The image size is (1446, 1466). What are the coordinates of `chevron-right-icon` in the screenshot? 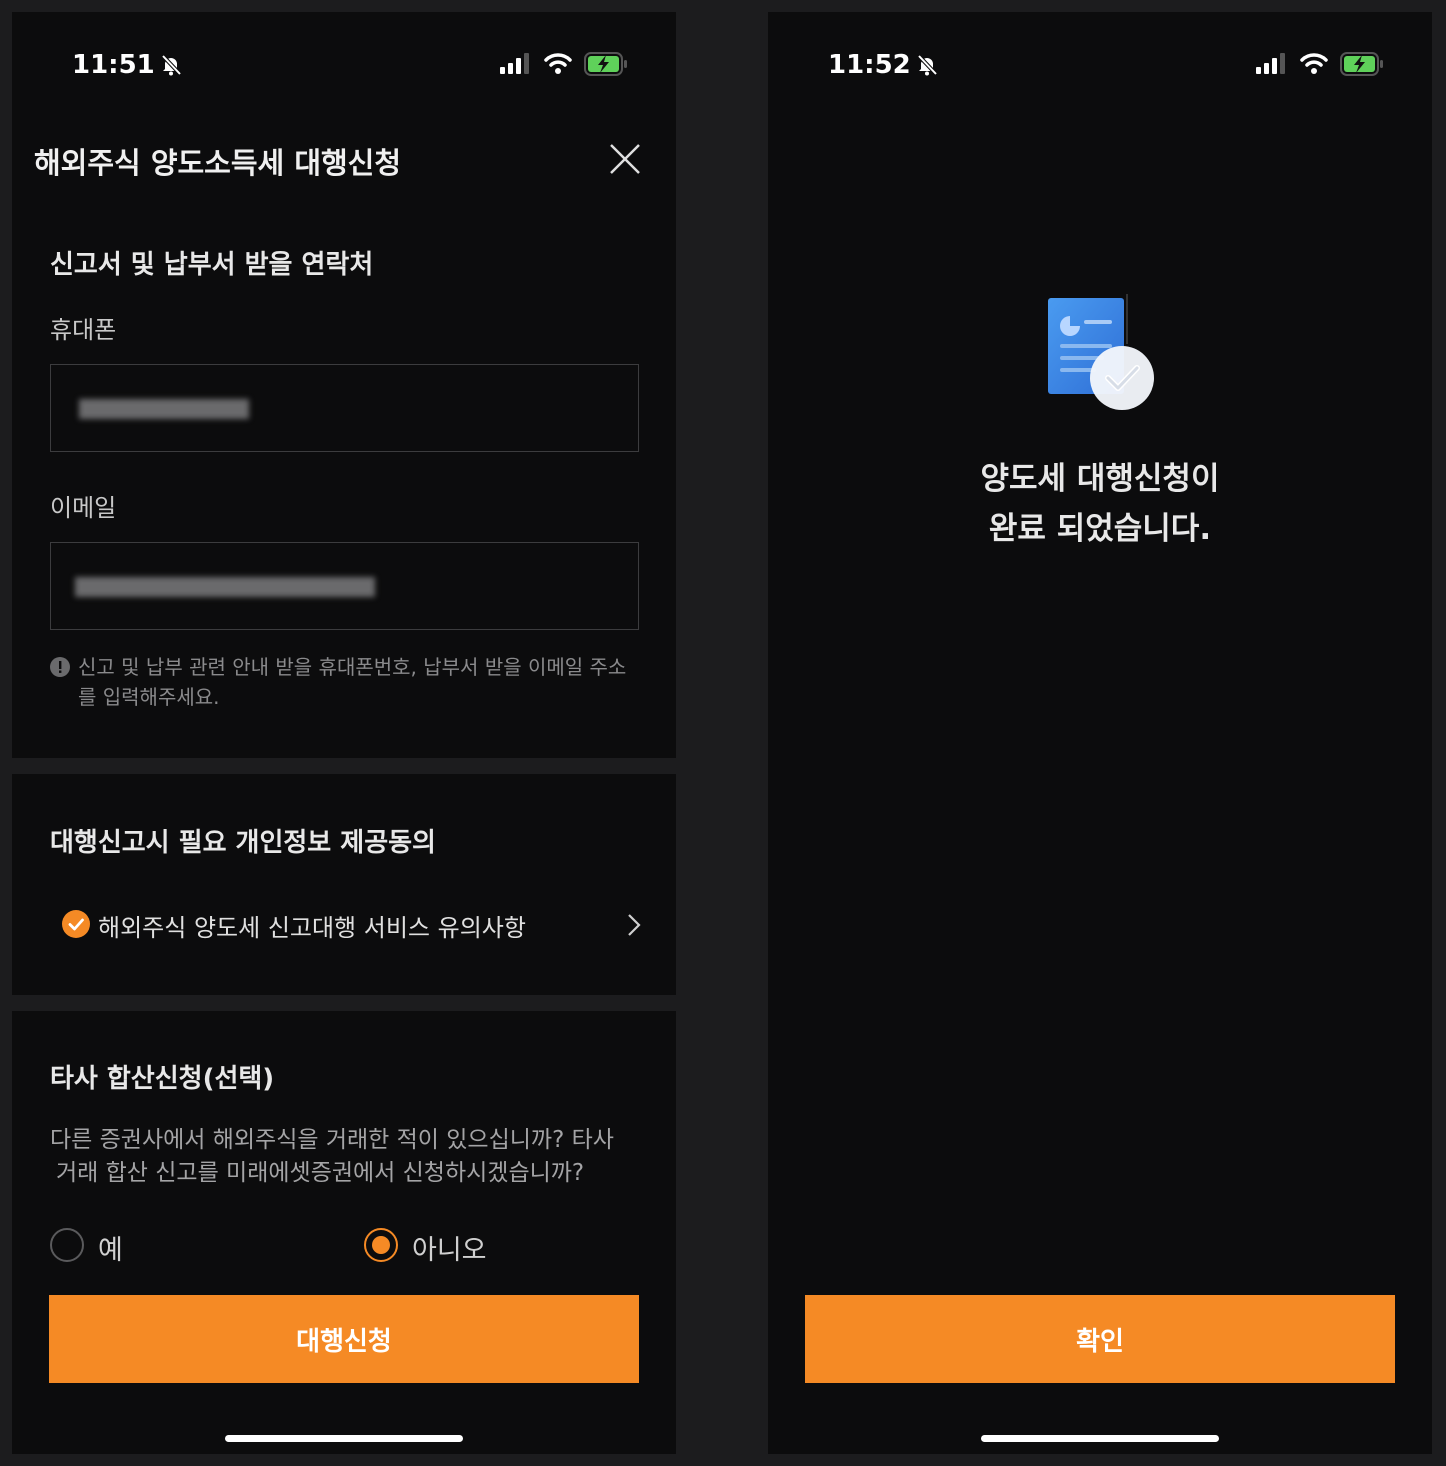 It's located at (634, 925).